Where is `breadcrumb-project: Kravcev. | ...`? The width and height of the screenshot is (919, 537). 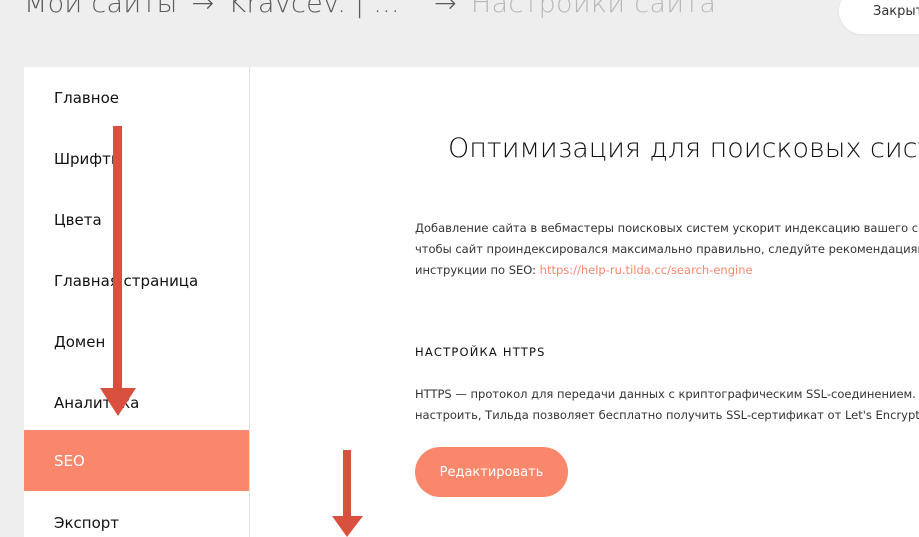 breadcrumb-project: Kravcev. | ... is located at coordinates (313, 9).